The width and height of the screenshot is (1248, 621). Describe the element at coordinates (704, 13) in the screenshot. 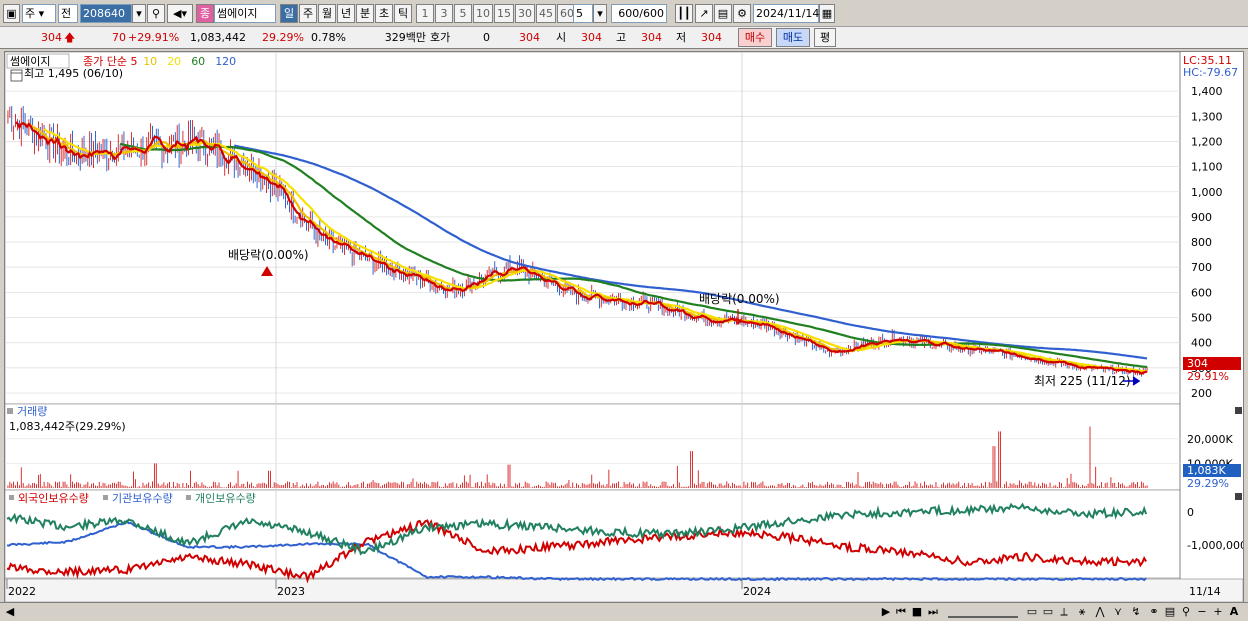

I see `chart-tool-icon: ↗` at that location.